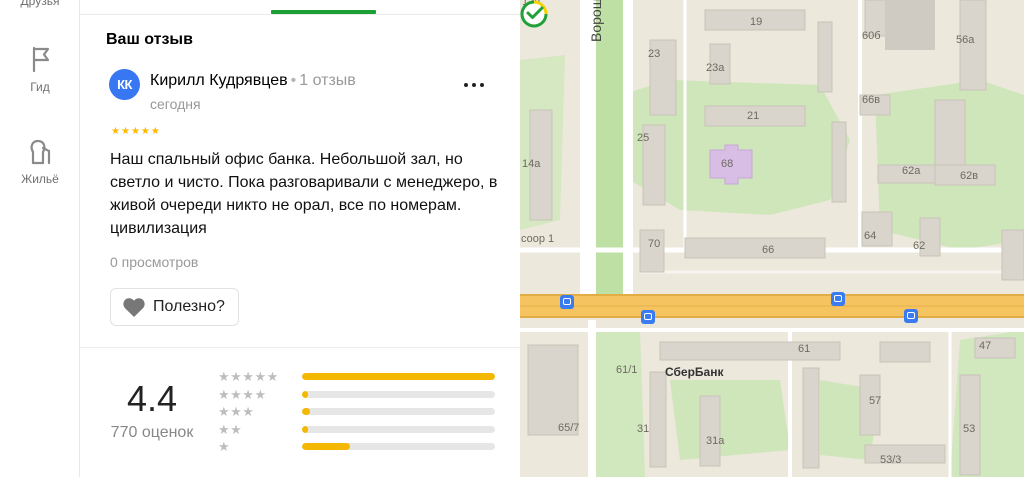 The image size is (1024, 477). I want to click on more-options-button, so click(476, 85).